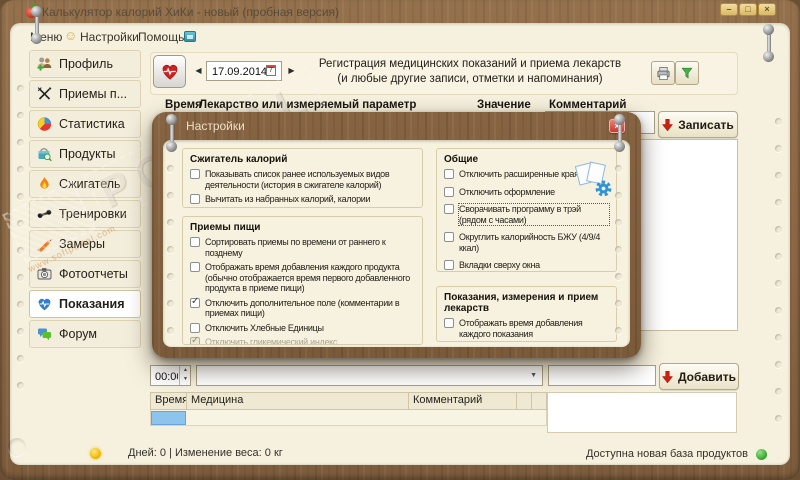 The width and height of the screenshot is (800, 480). What do you see at coordinates (31, 12) in the screenshot?
I see `app-logo-apple-icon` at bounding box center [31, 12].